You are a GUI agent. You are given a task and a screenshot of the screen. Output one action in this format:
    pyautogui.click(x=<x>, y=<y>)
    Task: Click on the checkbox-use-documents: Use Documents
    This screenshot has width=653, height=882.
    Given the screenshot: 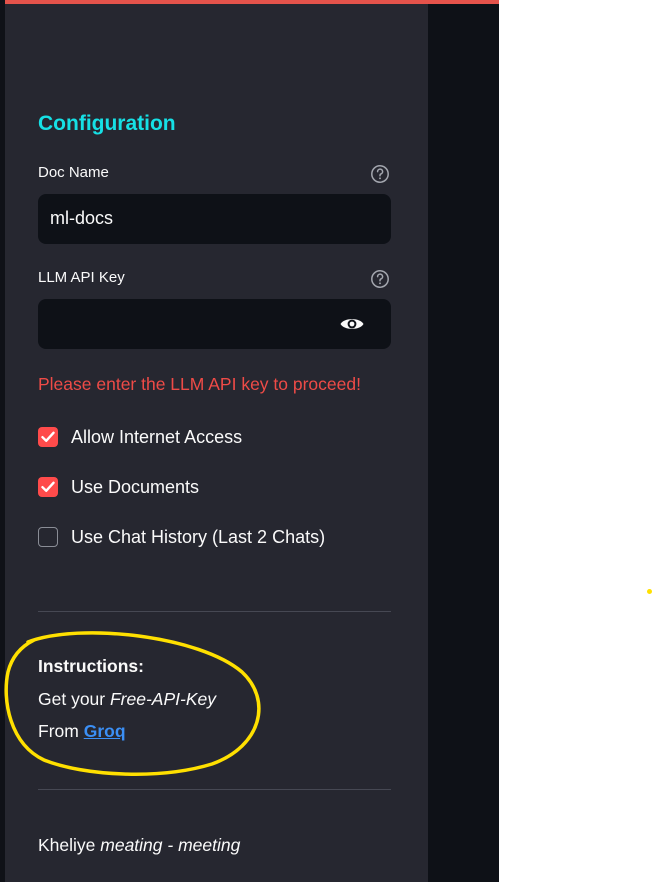 What is the action you would take?
    pyautogui.click(x=118, y=487)
    